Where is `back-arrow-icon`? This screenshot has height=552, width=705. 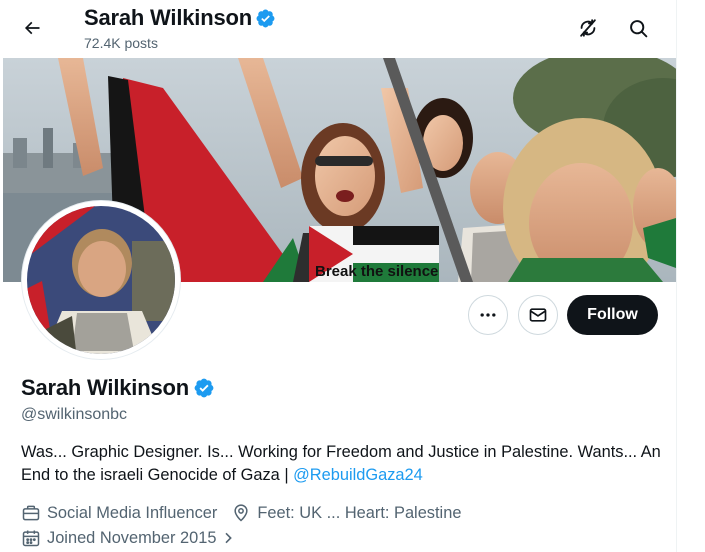 back-arrow-icon is located at coordinates (32, 28).